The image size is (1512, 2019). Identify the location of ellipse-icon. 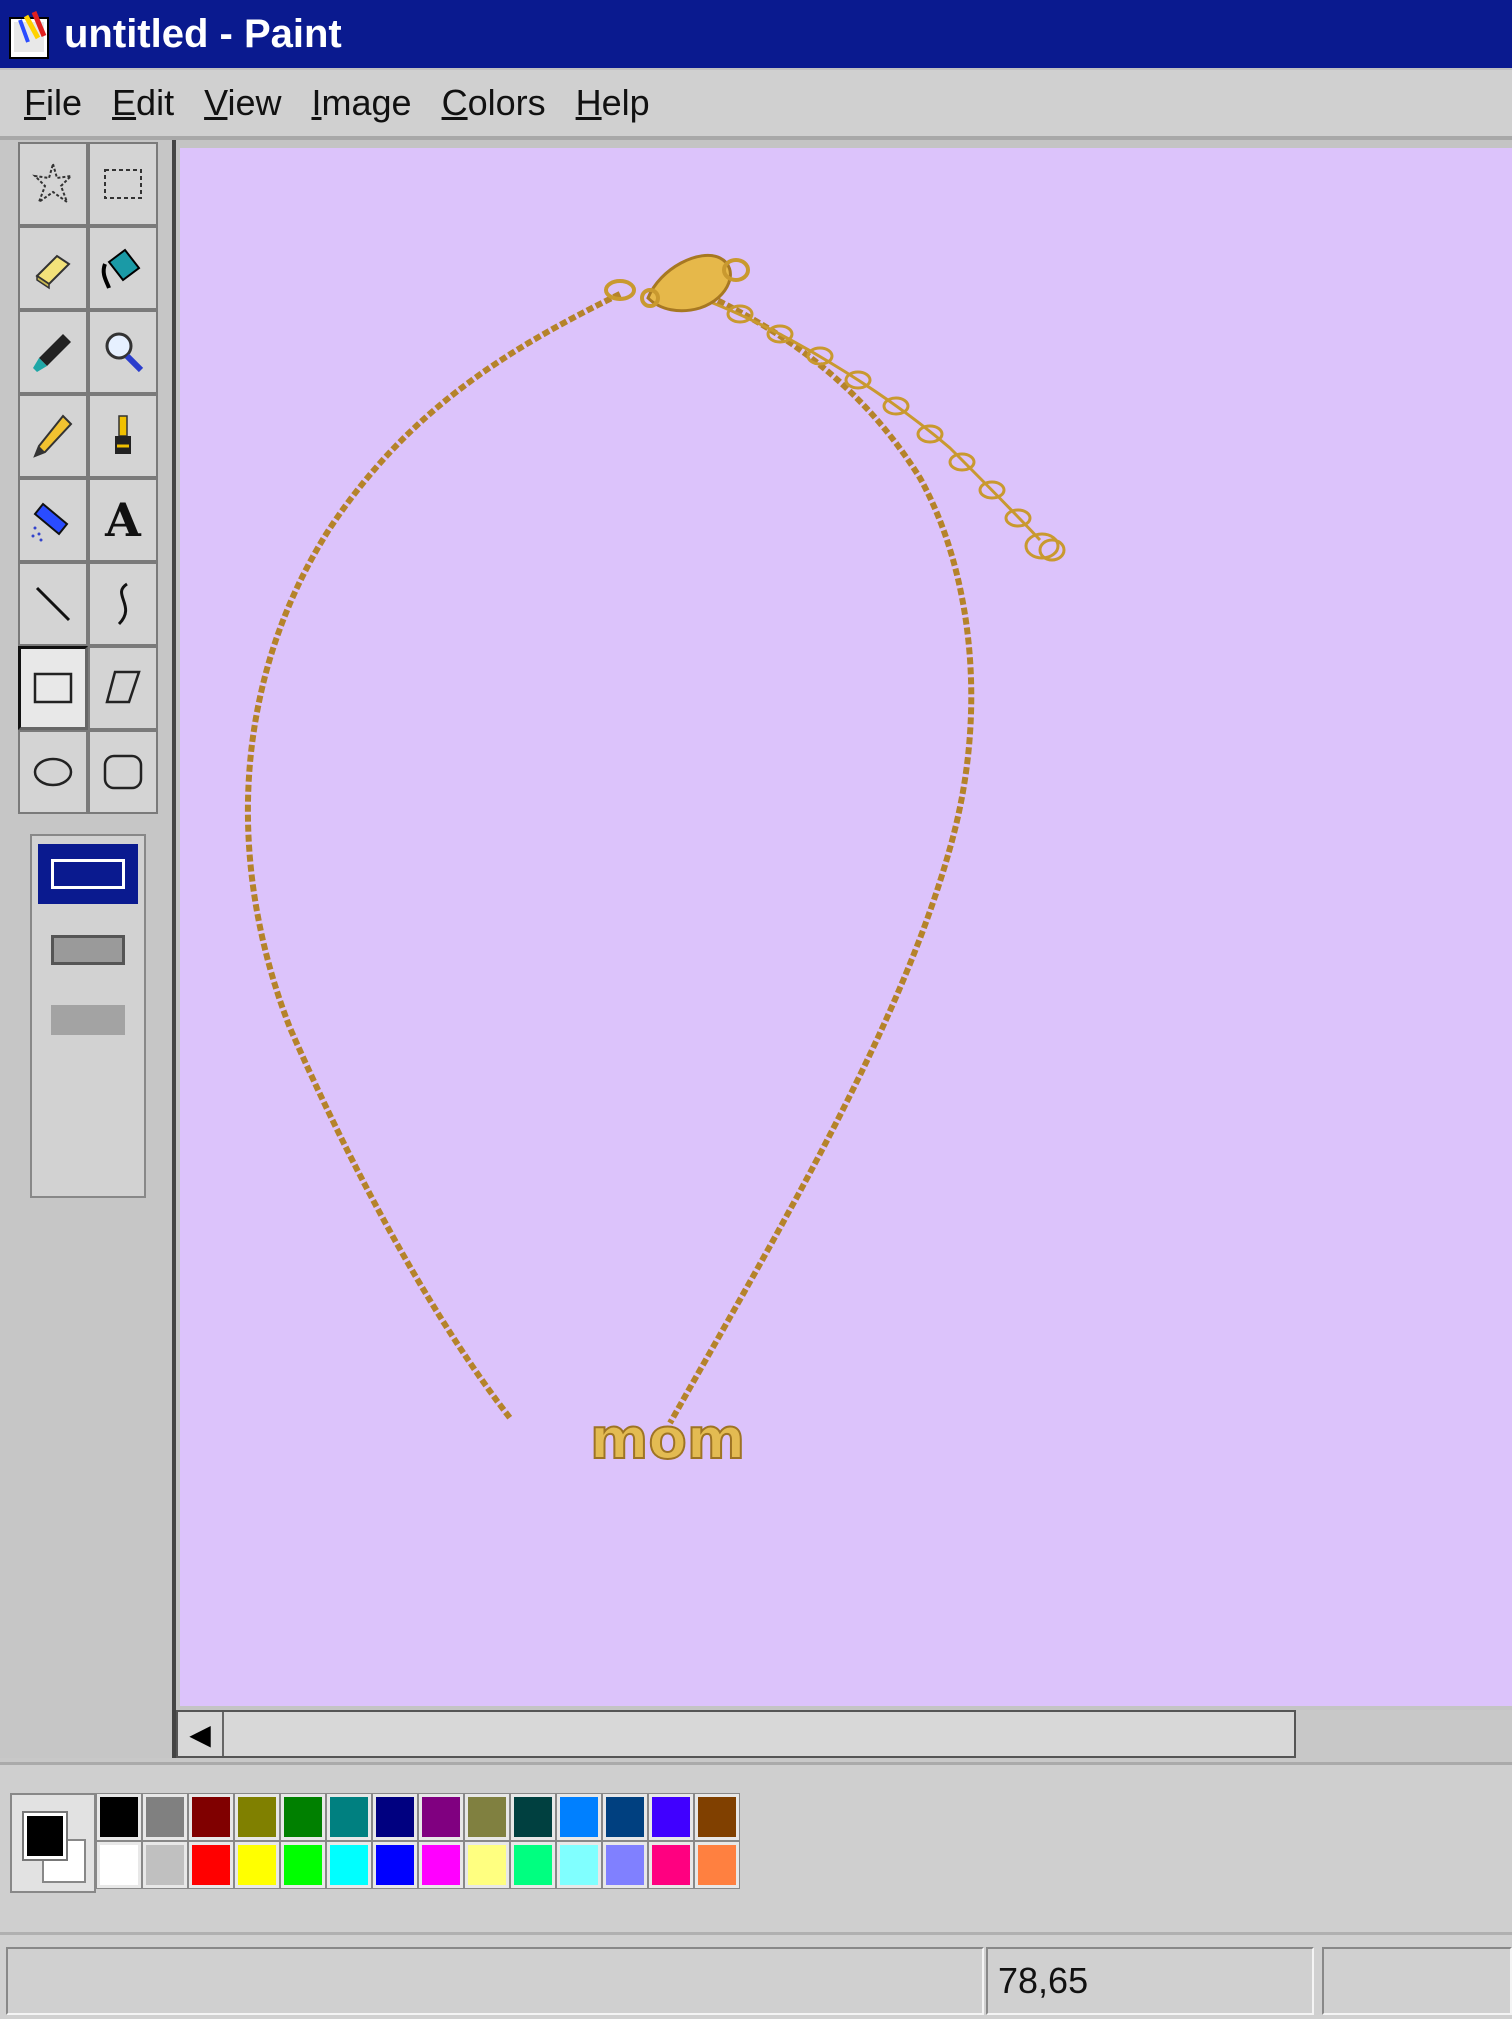
(53, 772).